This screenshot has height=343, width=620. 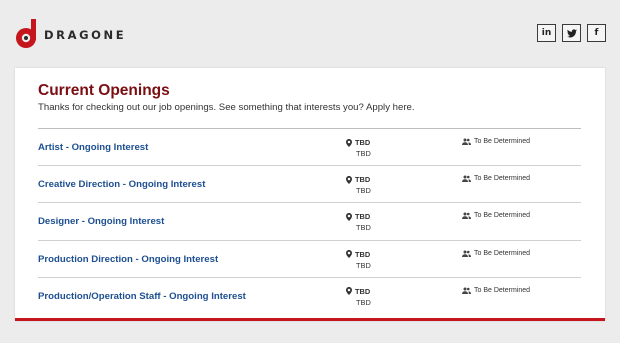 What do you see at coordinates (93, 147) in the screenshot?
I see `job-title-link: Artist - Ongoing Interest` at bounding box center [93, 147].